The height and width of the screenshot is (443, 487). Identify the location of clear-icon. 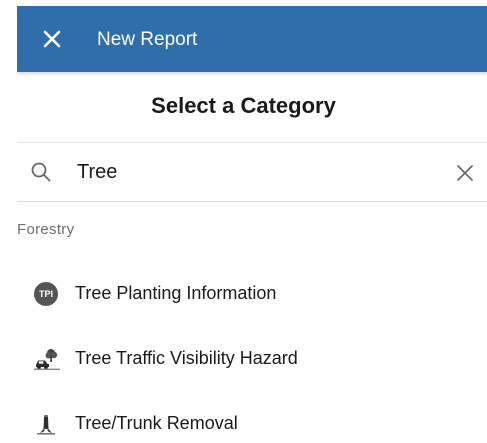
(465, 173).